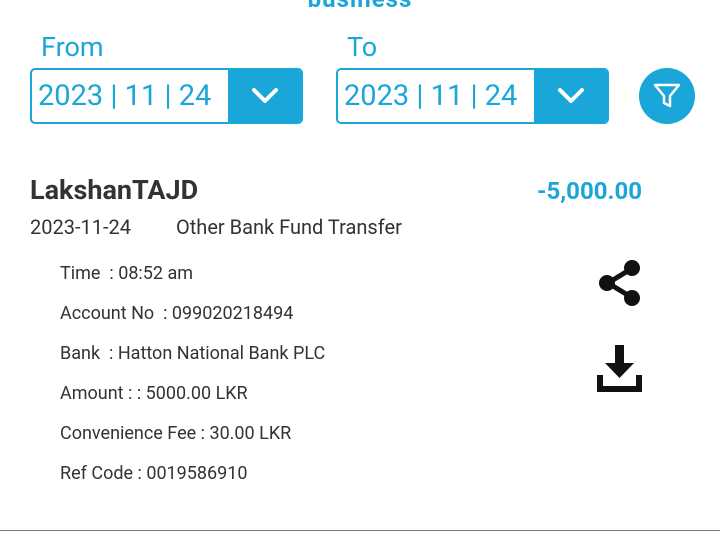 This screenshot has height=537, width=720. I want to click on share-button, so click(620, 283).